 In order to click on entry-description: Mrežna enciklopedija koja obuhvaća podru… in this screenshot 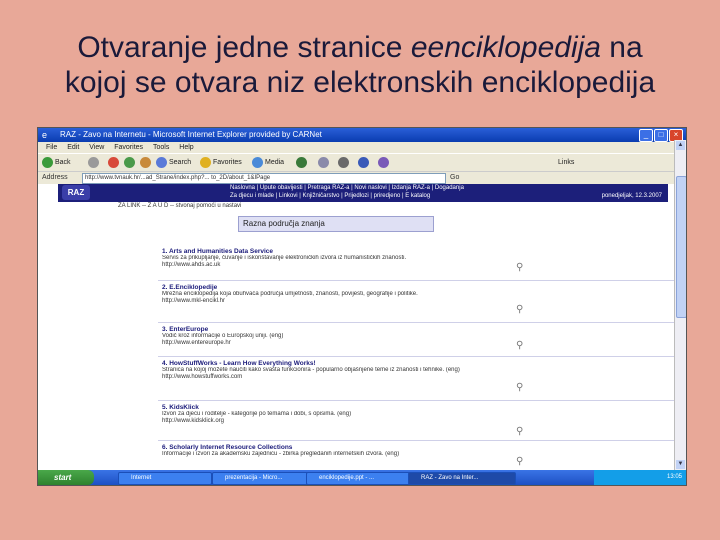, I will do `click(290, 294)`.